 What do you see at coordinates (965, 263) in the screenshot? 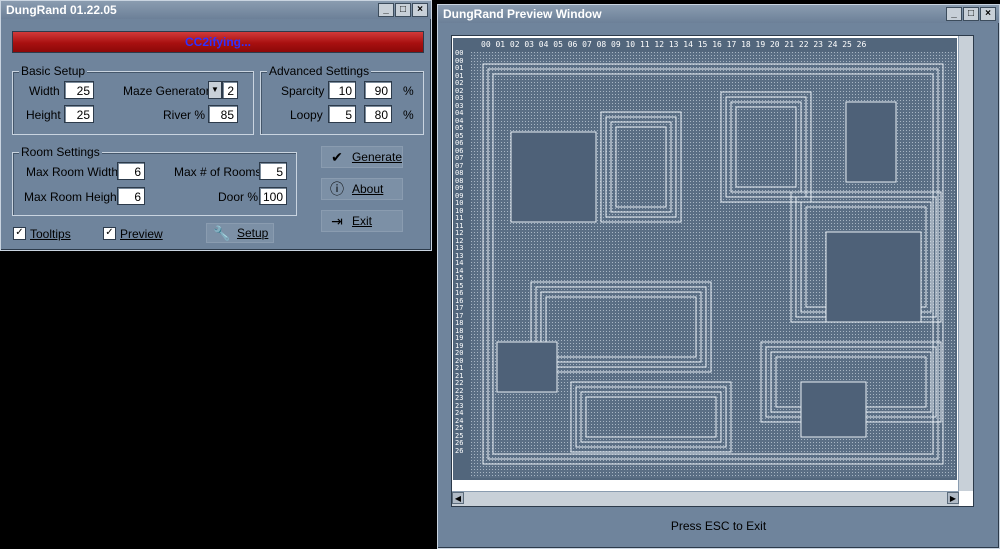
I see `vertical-scrollbar` at bounding box center [965, 263].